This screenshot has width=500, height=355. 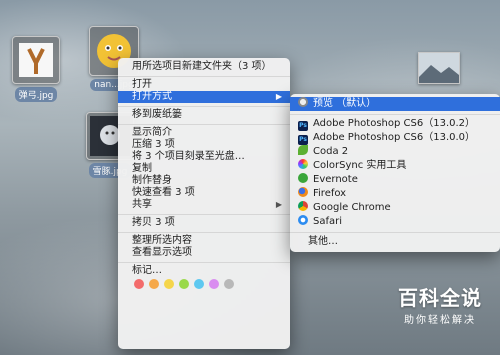 What do you see at coordinates (204, 181) in the screenshot?
I see `menu-item-make-alias: 制作替身` at bounding box center [204, 181].